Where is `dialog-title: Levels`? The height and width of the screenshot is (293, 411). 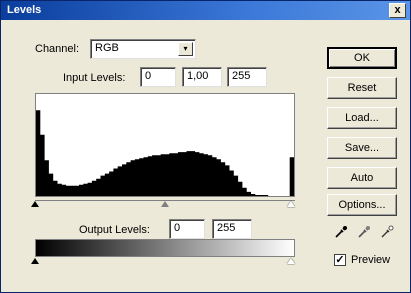 dialog-title: Levels is located at coordinates (24, 10).